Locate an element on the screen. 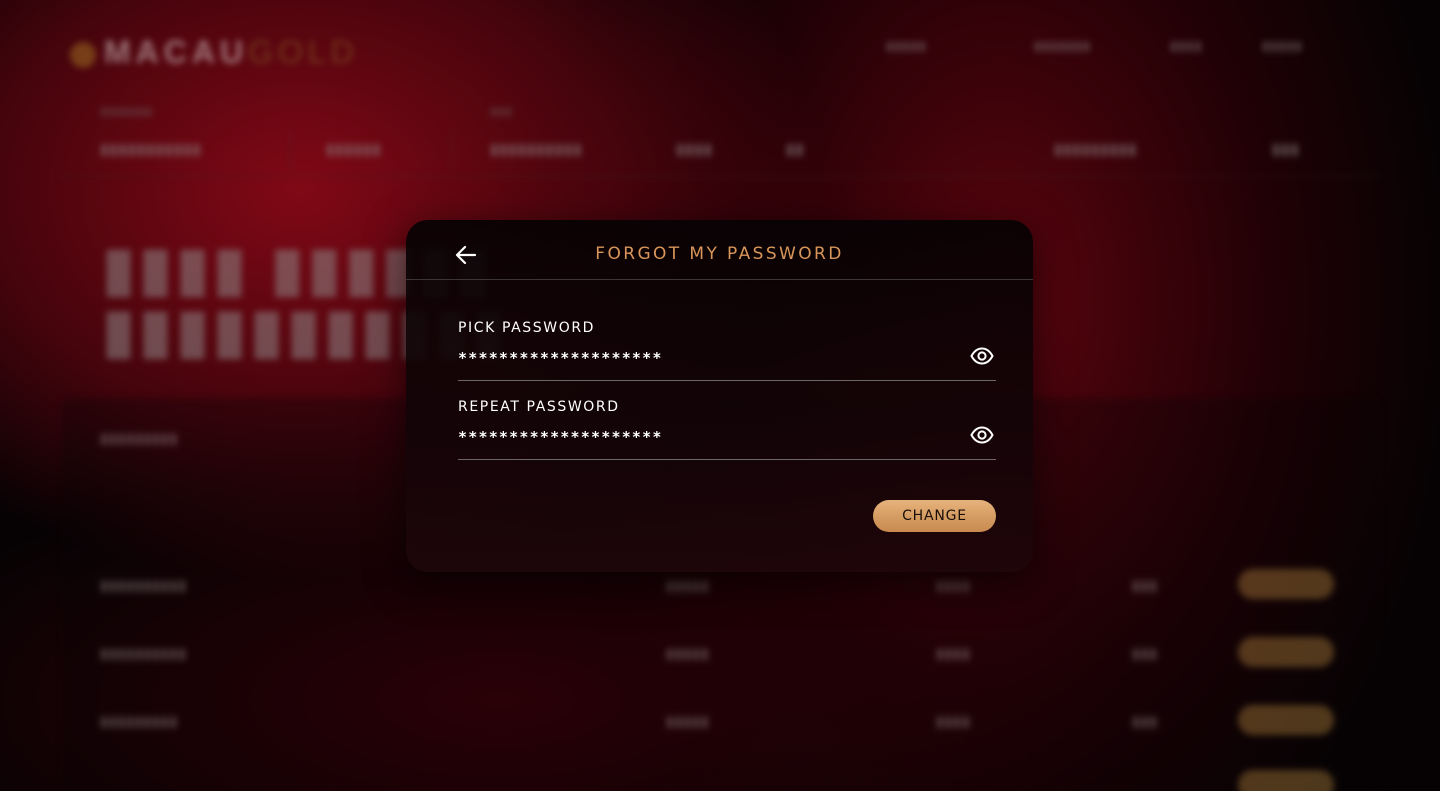  background-nav-item: ▮▮▮▮▮▮▮▮▮ is located at coordinates (1096, 149).